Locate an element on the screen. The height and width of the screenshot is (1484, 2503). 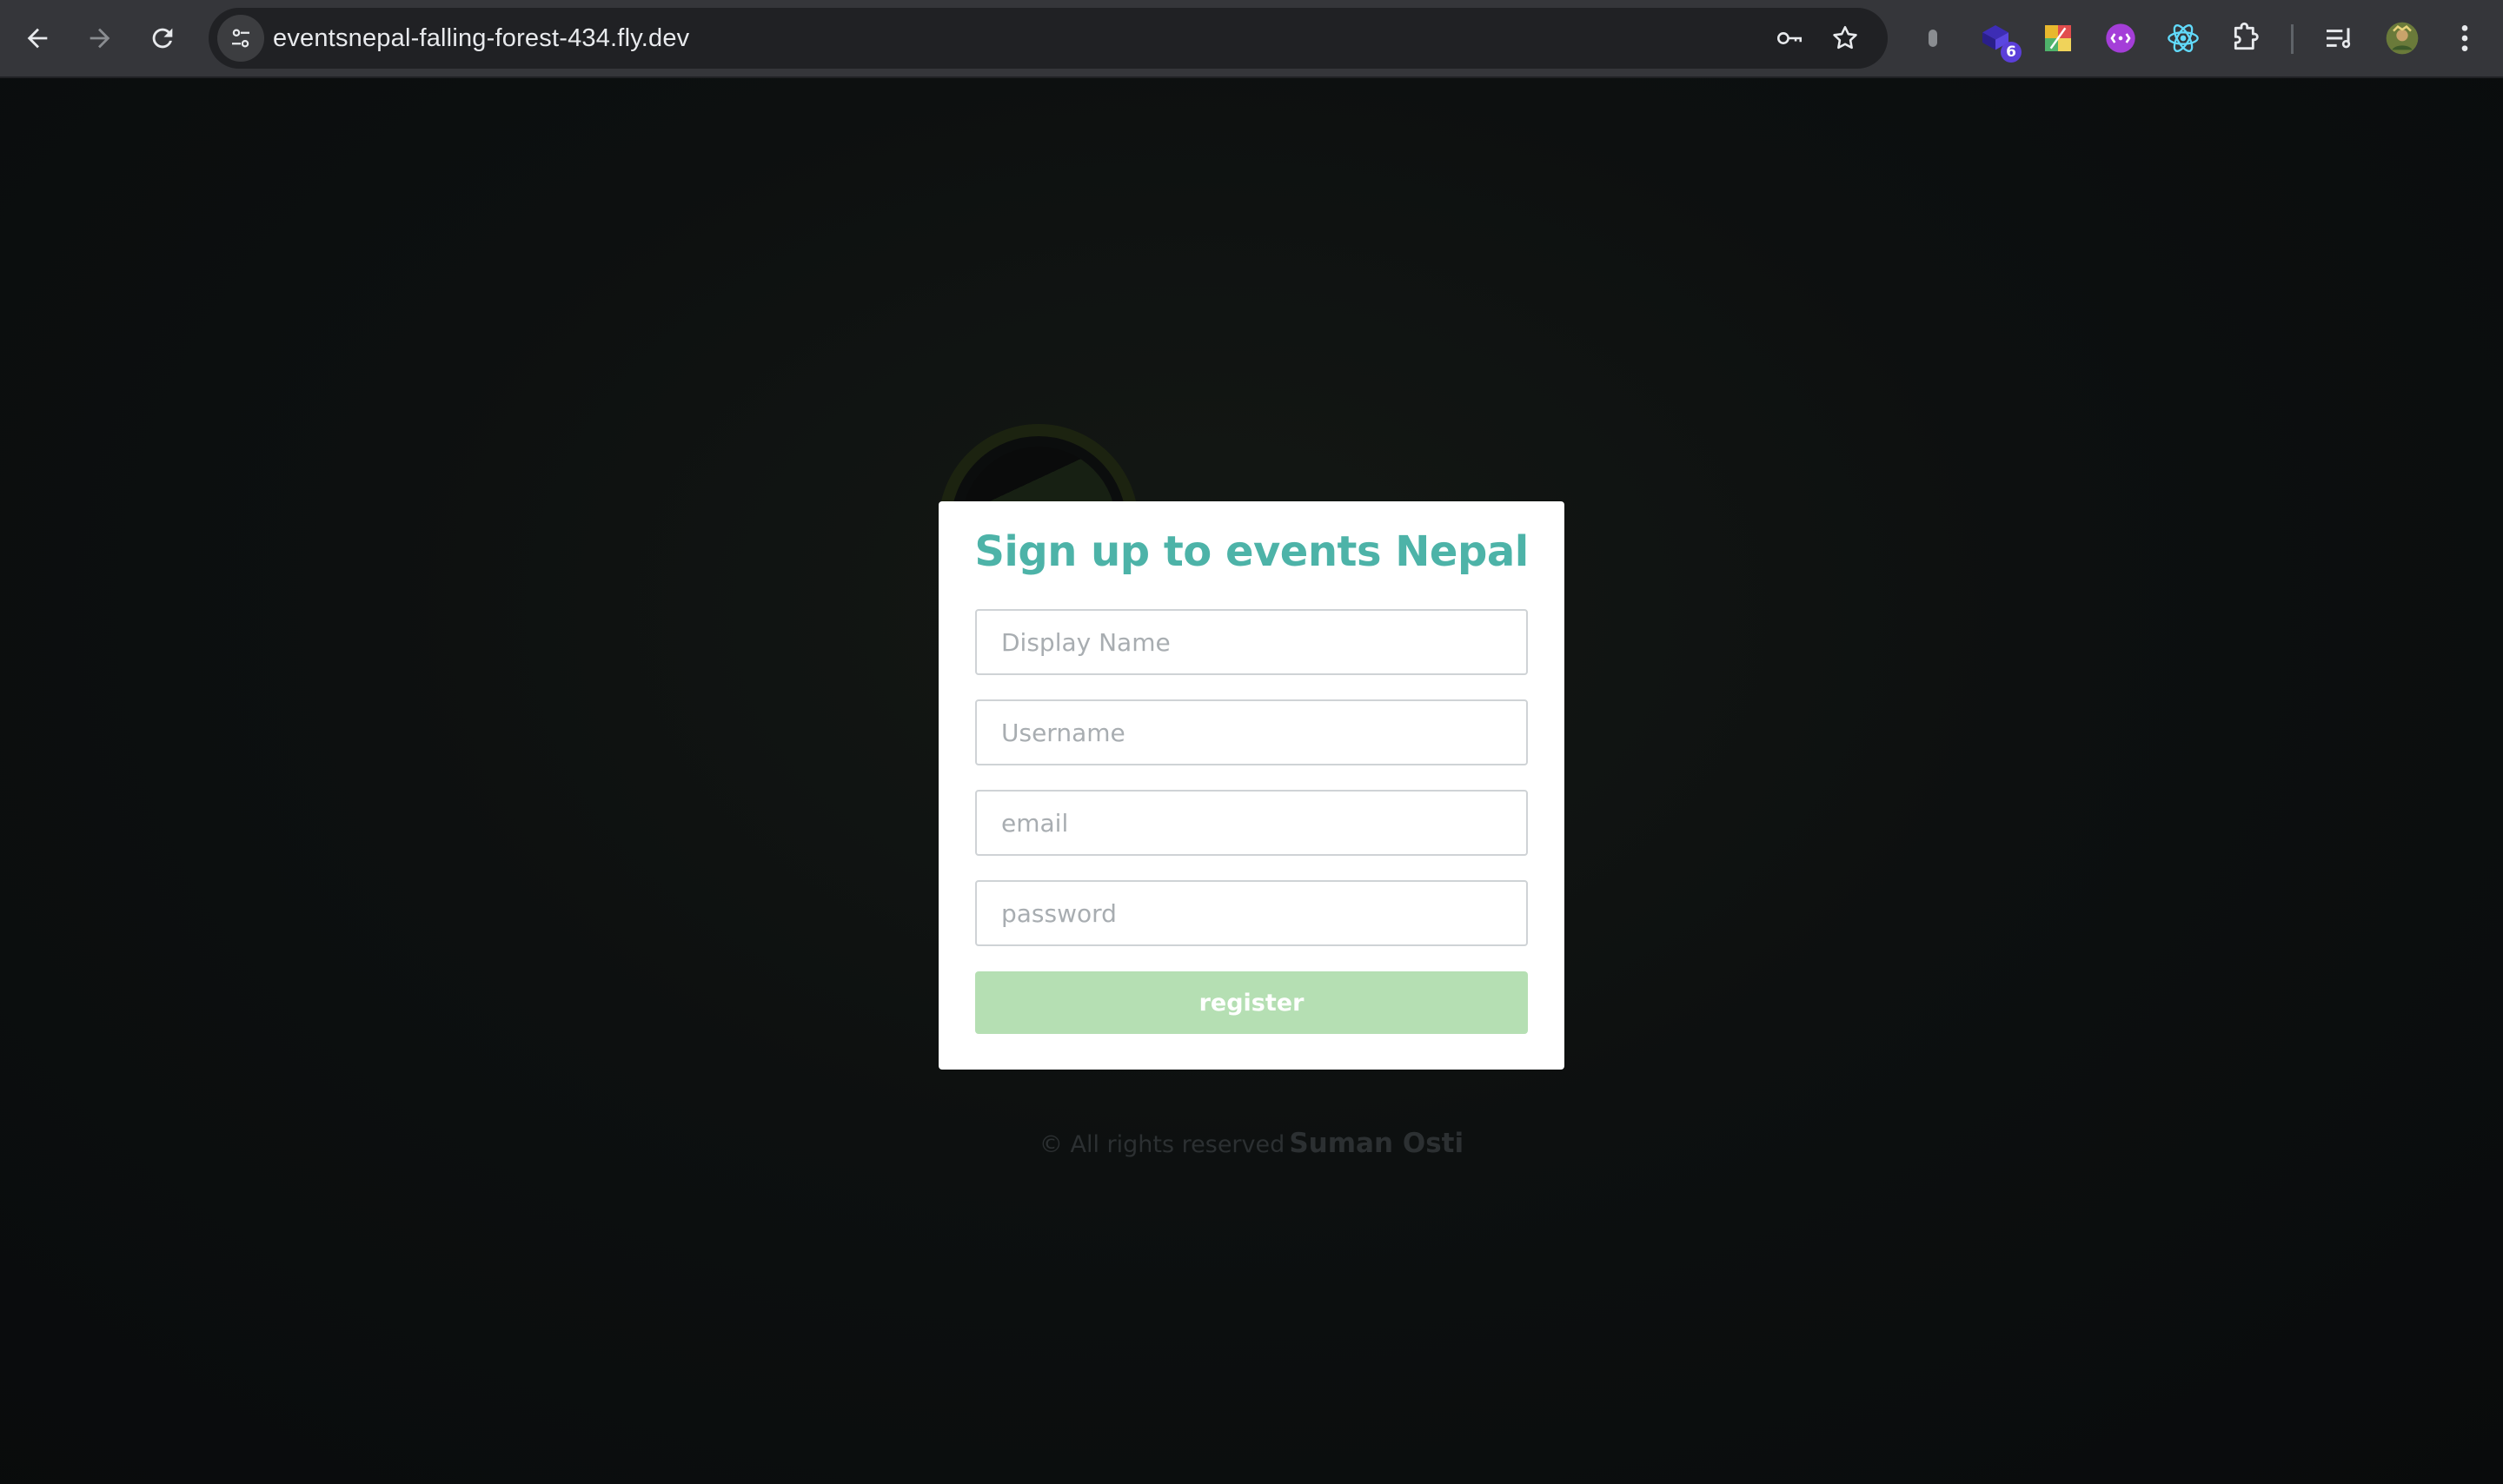
back-button is located at coordinates (37, 38).